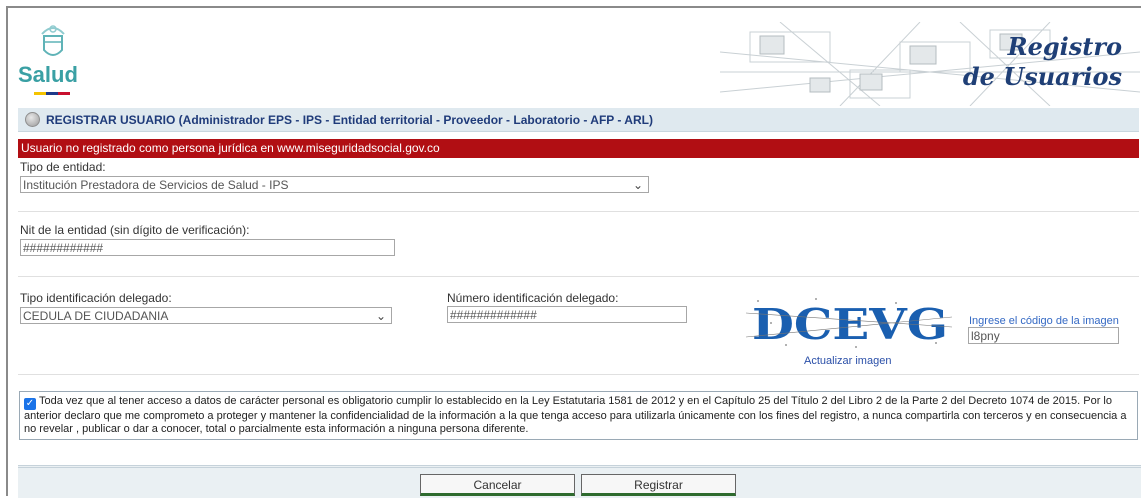 This screenshot has height=498, width=1141. I want to click on banner-title: Registro de Usuarios, so click(1042, 62).